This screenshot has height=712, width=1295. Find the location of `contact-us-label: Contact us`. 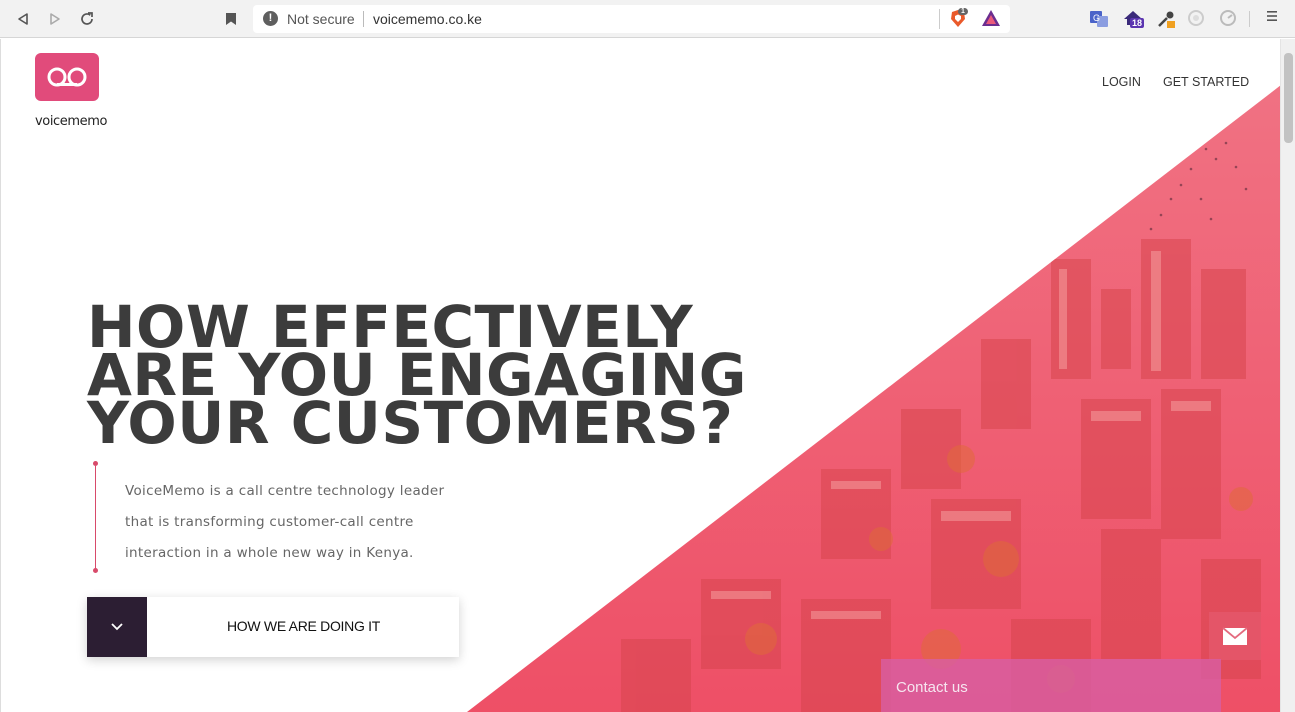

contact-us-label: Contact us is located at coordinates (932, 687).